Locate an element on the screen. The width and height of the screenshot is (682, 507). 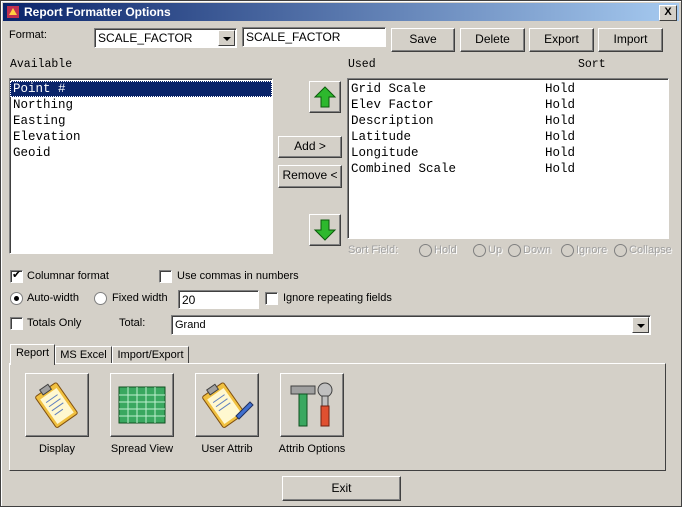
attrib-options-label: Attrib Options is located at coordinates (312, 449).